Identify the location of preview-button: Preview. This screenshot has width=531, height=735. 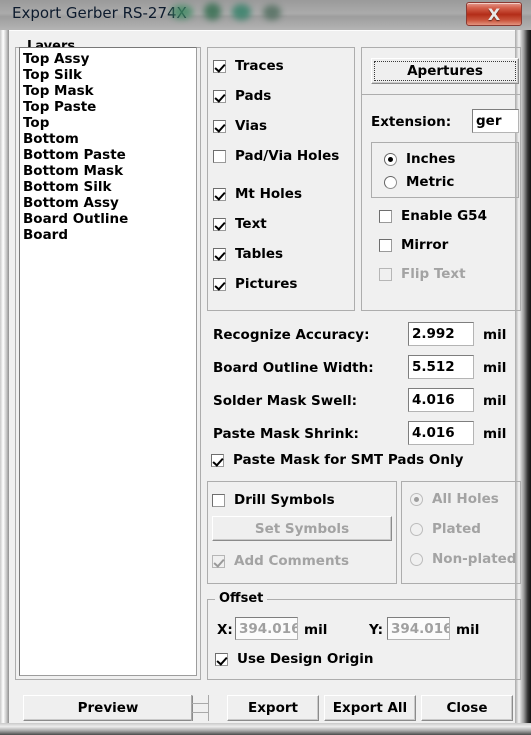
(108, 708).